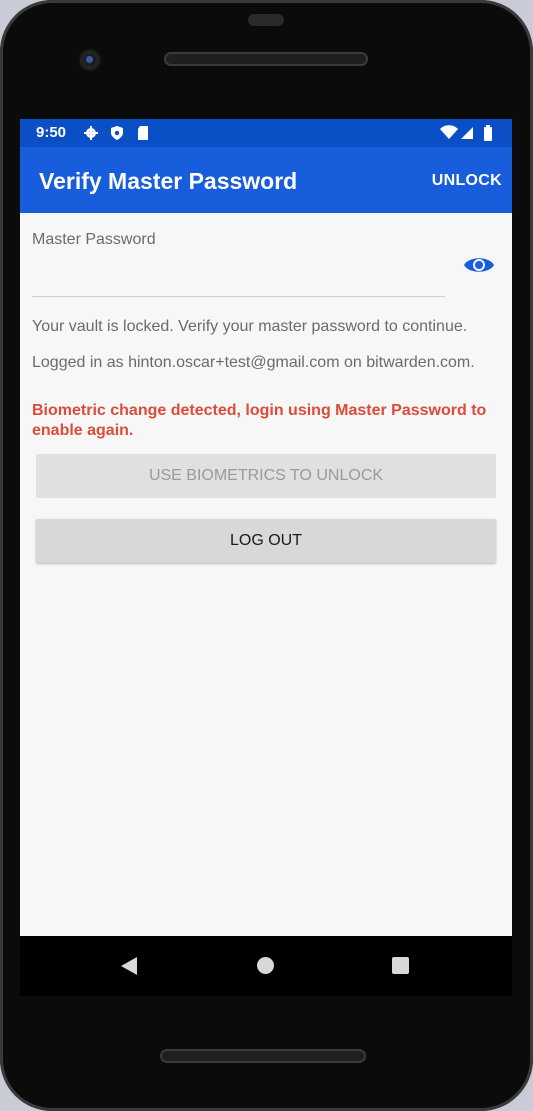 This screenshot has width=533, height=1111. What do you see at coordinates (467, 133) in the screenshot?
I see `signal-icon` at bounding box center [467, 133].